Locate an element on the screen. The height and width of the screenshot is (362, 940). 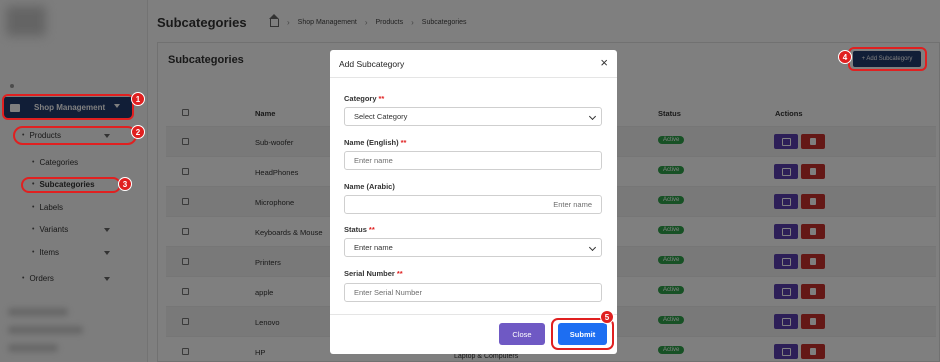
close-icon: × is located at coordinates (604, 62).